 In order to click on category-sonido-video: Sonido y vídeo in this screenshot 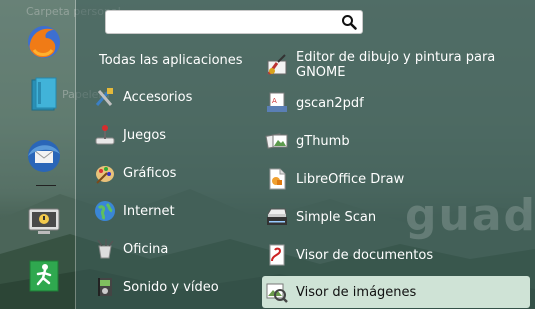, I will do `click(168, 287)`.